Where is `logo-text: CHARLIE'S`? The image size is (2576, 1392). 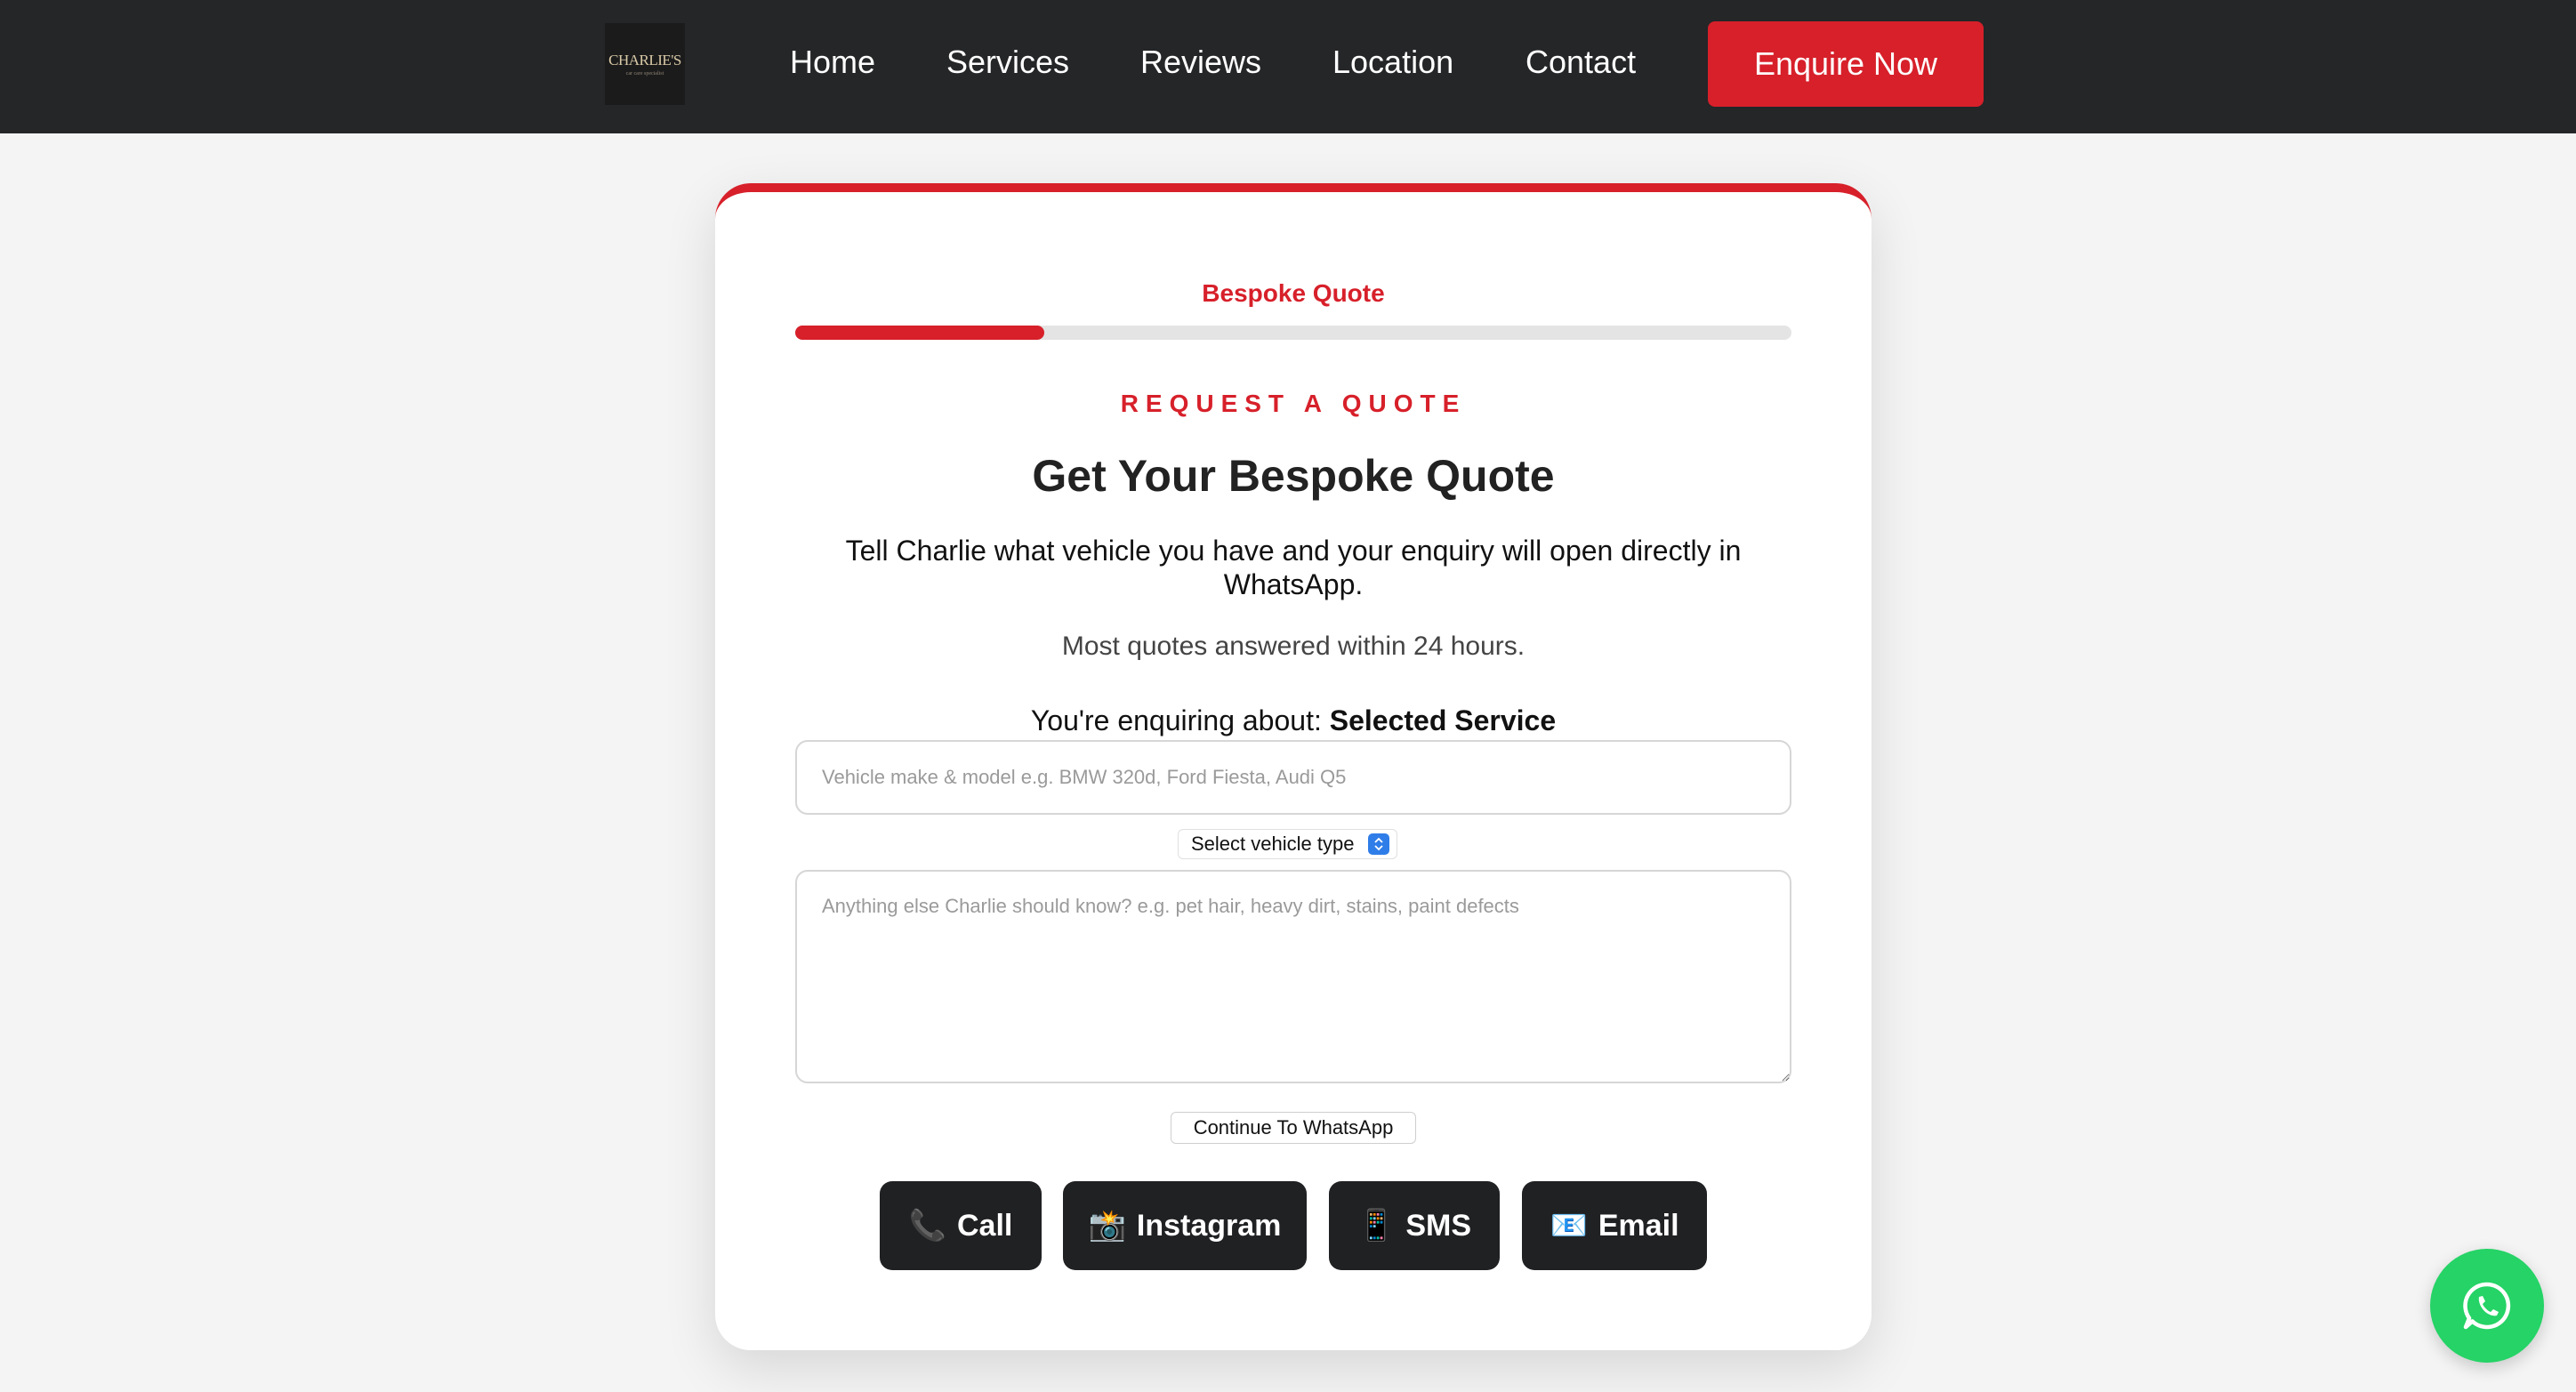 logo-text: CHARLIE'S is located at coordinates (644, 60).